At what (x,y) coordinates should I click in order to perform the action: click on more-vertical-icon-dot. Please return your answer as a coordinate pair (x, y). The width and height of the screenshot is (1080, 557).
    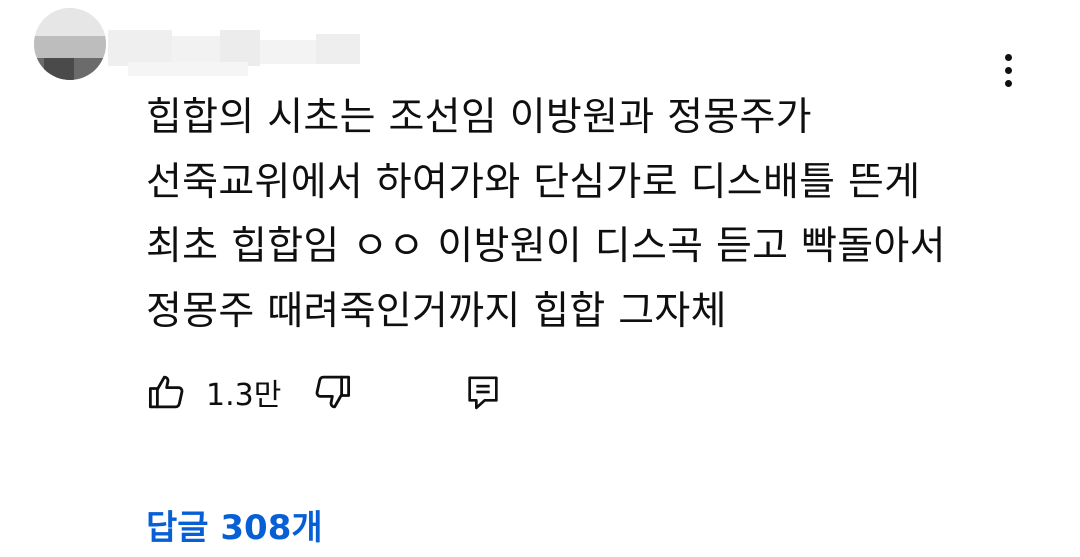
    Looking at the image, I should click on (1008, 70).